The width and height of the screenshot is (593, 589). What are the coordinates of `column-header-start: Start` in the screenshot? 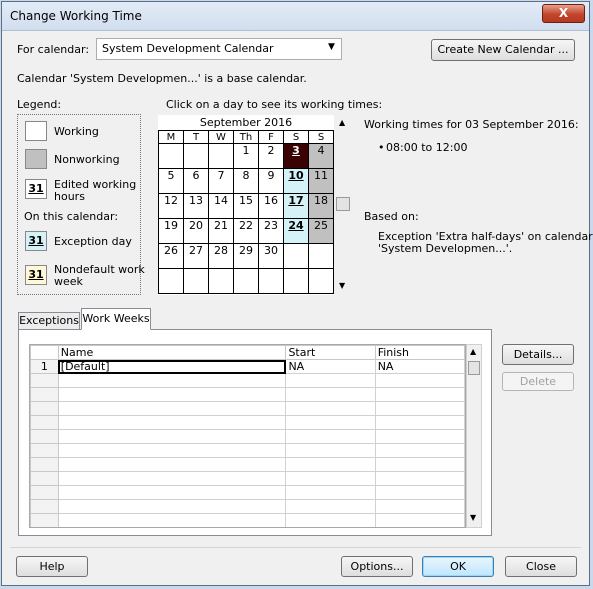 It's located at (330, 352).